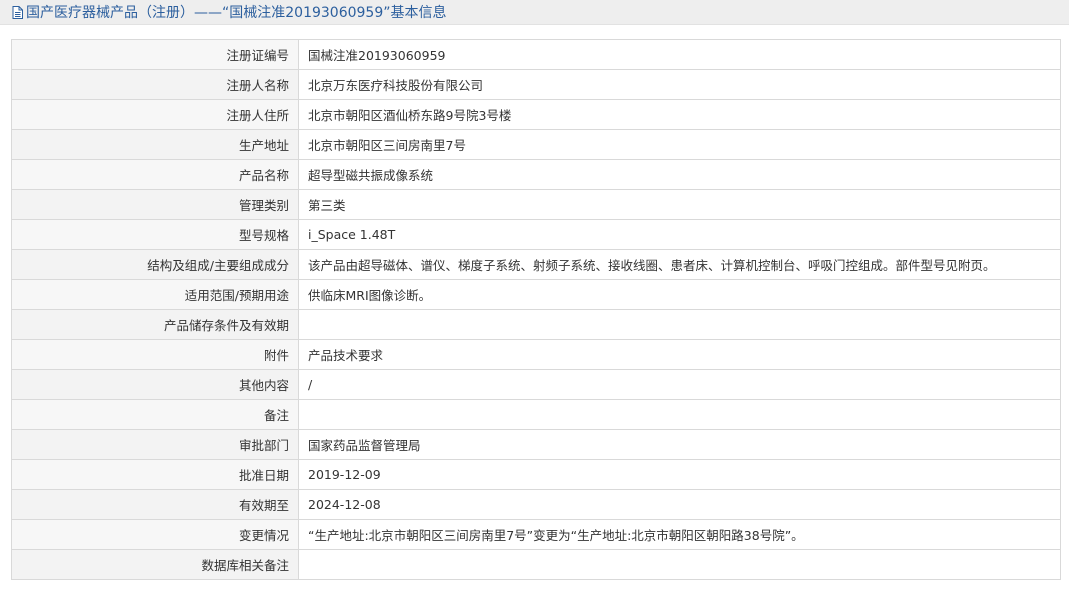 The image size is (1069, 599). Describe the element at coordinates (679, 384) in the screenshot. I see `row-value: /` at that location.